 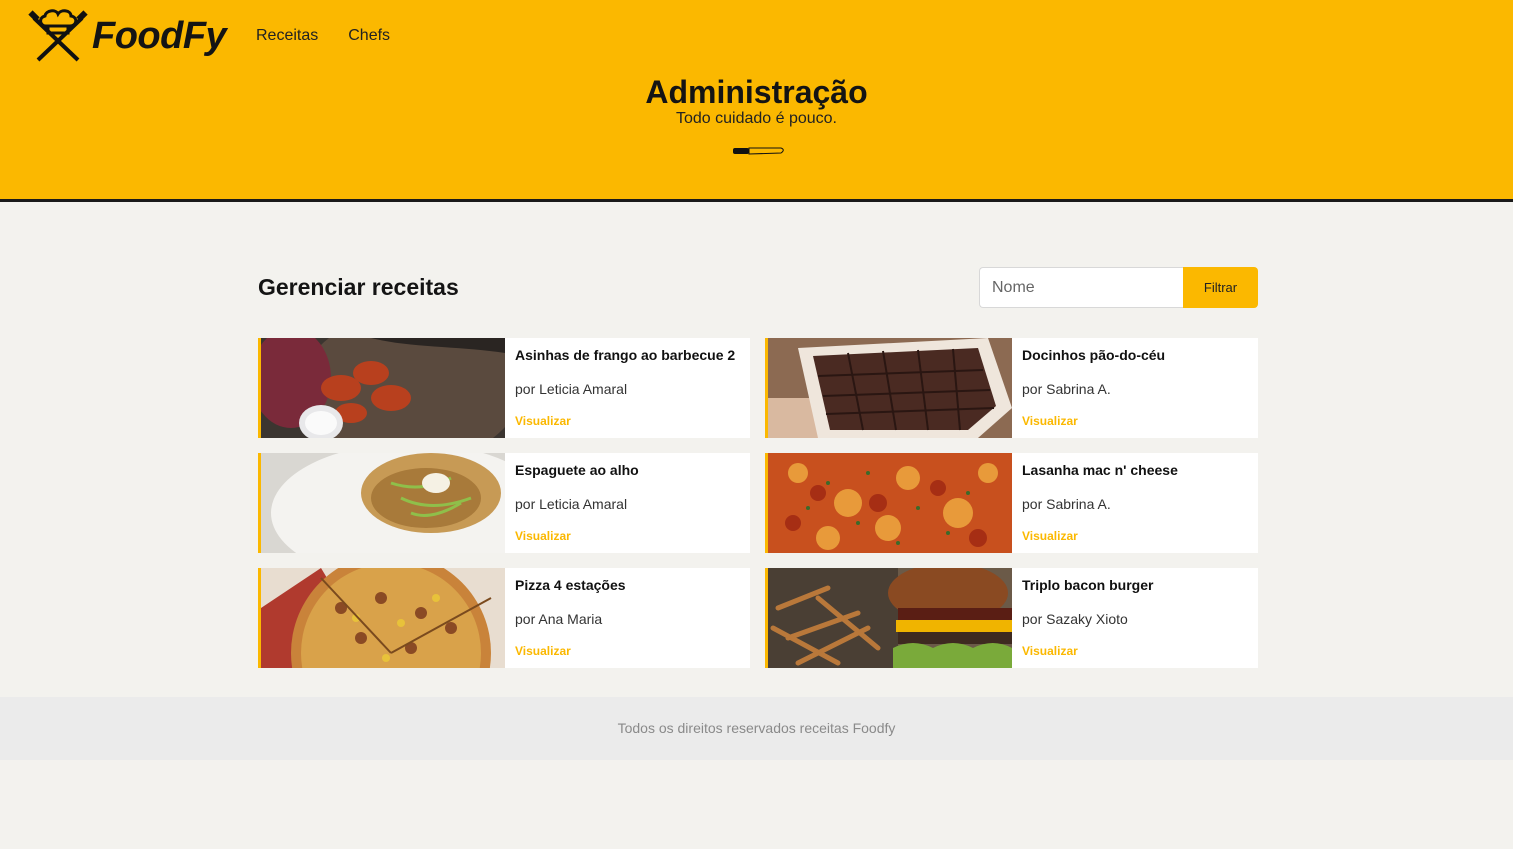 What do you see at coordinates (1081, 287) in the screenshot?
I see `name-filter-input` at bounding box center [1081, 287].